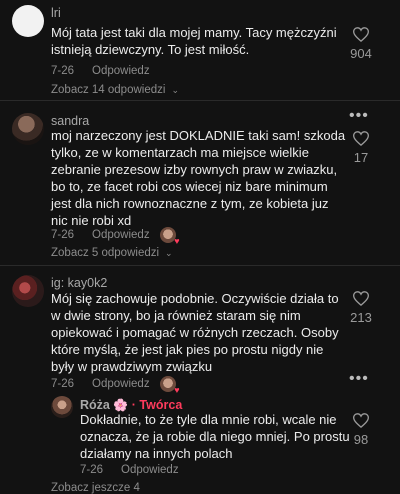  What do you see at coordinates (361, 157) in the screenshot?
I see `like-count: 17` at bounding box center [361, 157].